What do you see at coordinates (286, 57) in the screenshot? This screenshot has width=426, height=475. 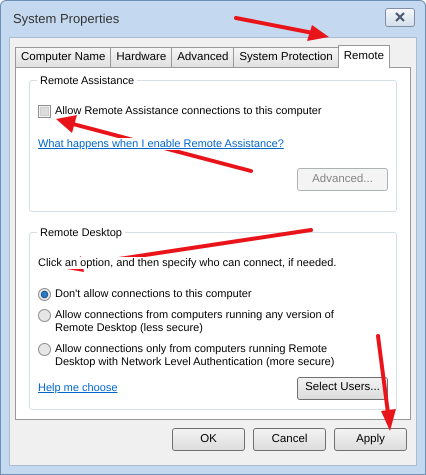 I see `tab: System Protection` at bounding box center [286, 57].